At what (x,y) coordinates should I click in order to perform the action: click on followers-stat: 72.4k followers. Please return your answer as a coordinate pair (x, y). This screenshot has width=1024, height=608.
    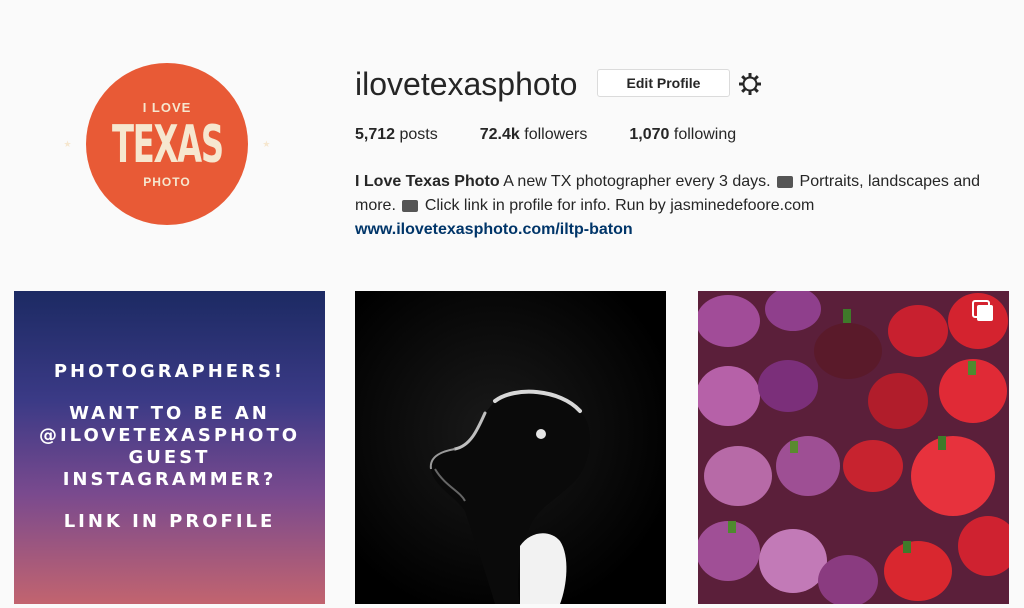
    Looking at the image, I should click on (534, 135).